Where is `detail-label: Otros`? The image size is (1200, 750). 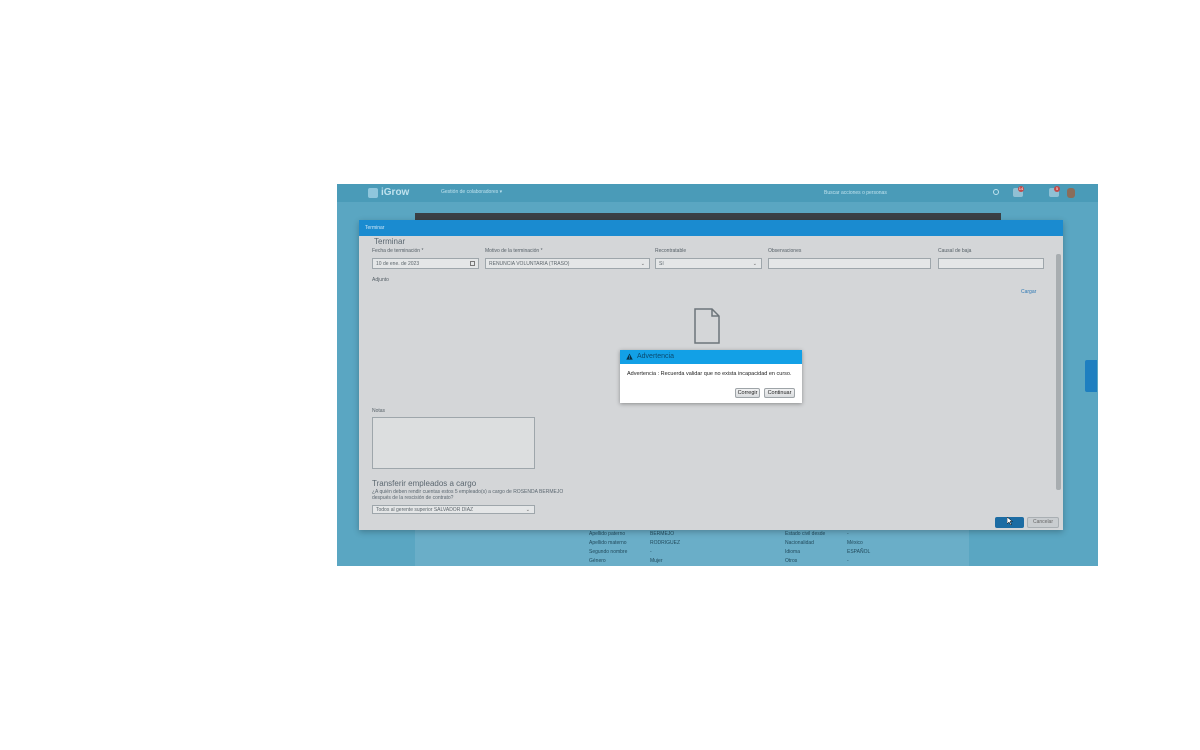 detail-label: Otros is located at coordinates (791, 561).